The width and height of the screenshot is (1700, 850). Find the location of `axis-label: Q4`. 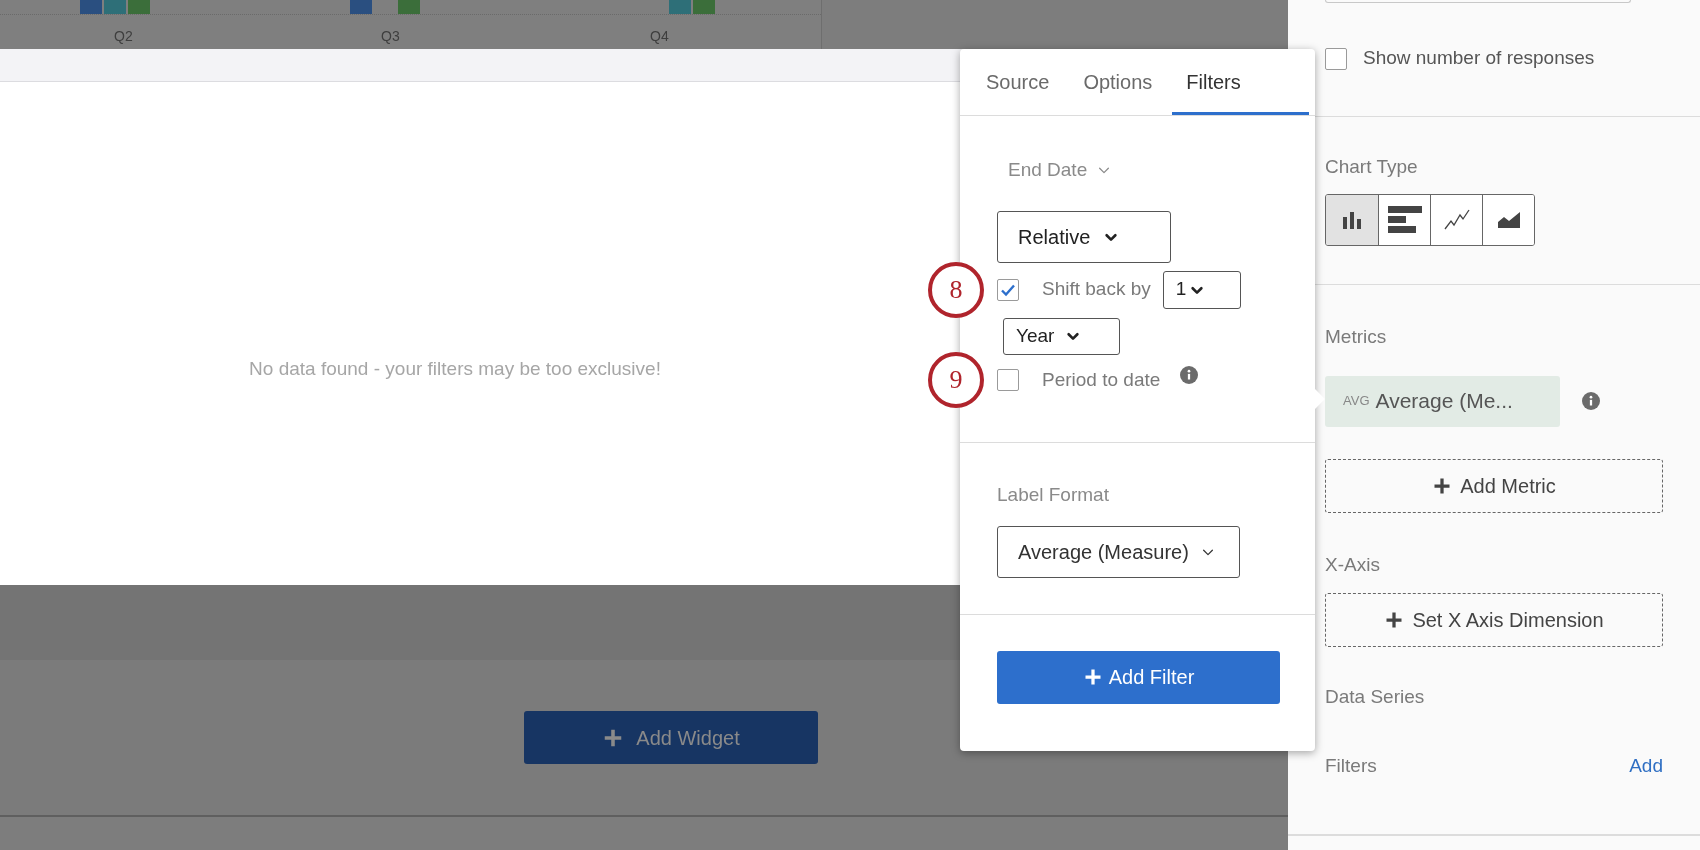

axis-label: Q4 is located at coordinates (659, 36).